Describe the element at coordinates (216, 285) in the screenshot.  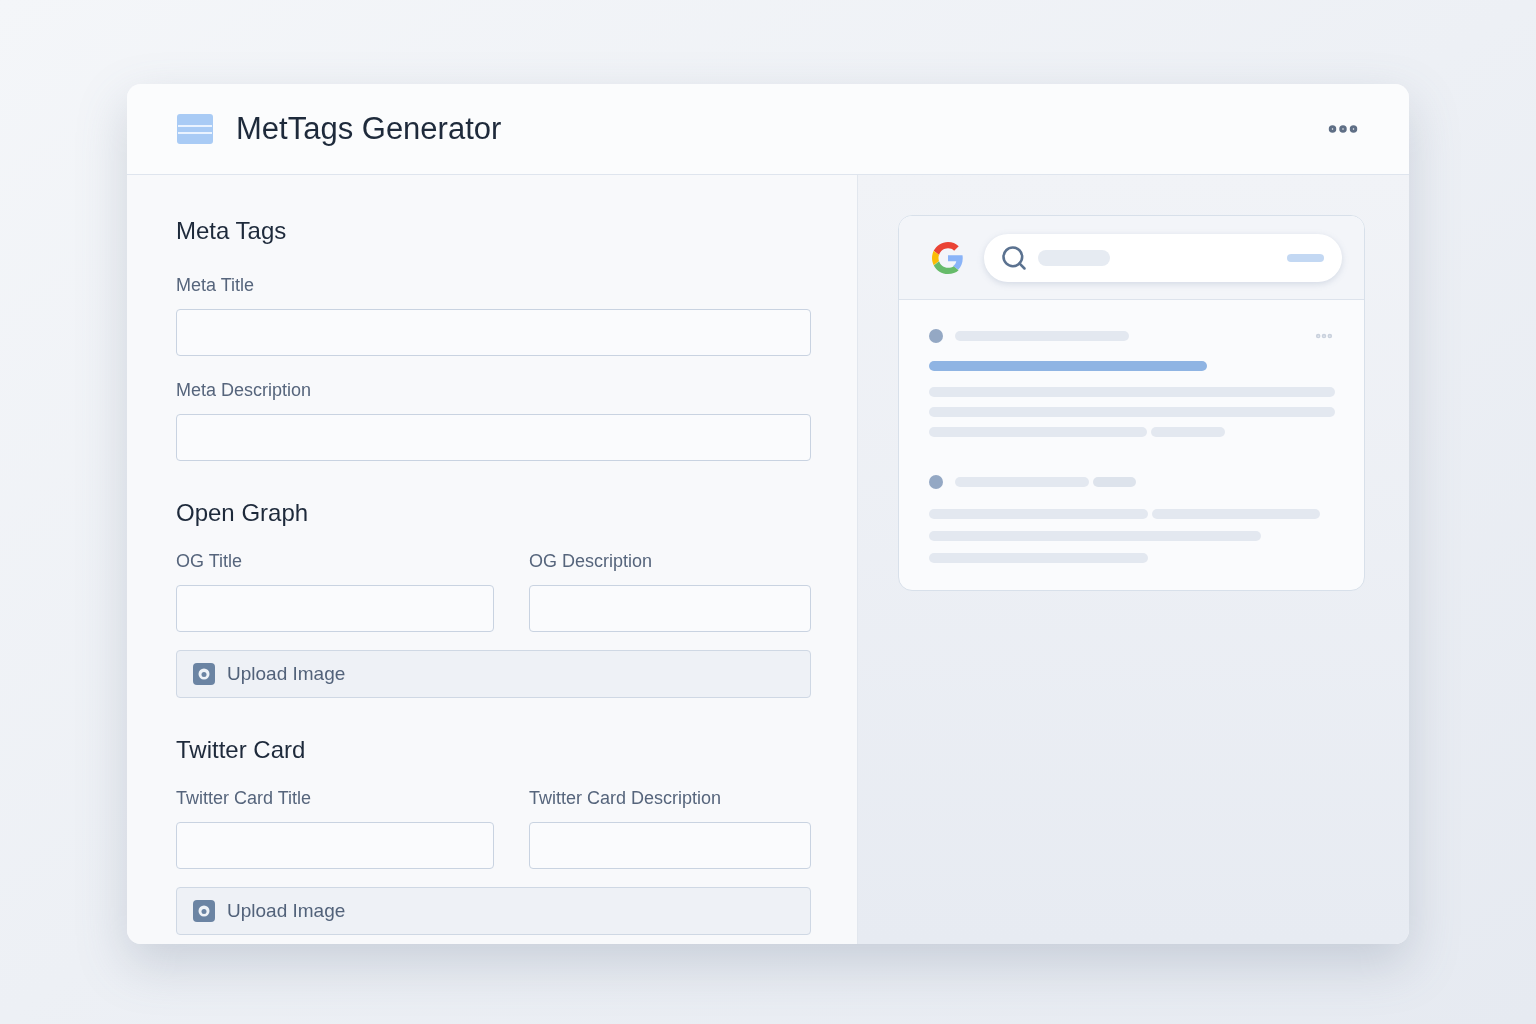
I see `field-label: Meta Title` at that location.